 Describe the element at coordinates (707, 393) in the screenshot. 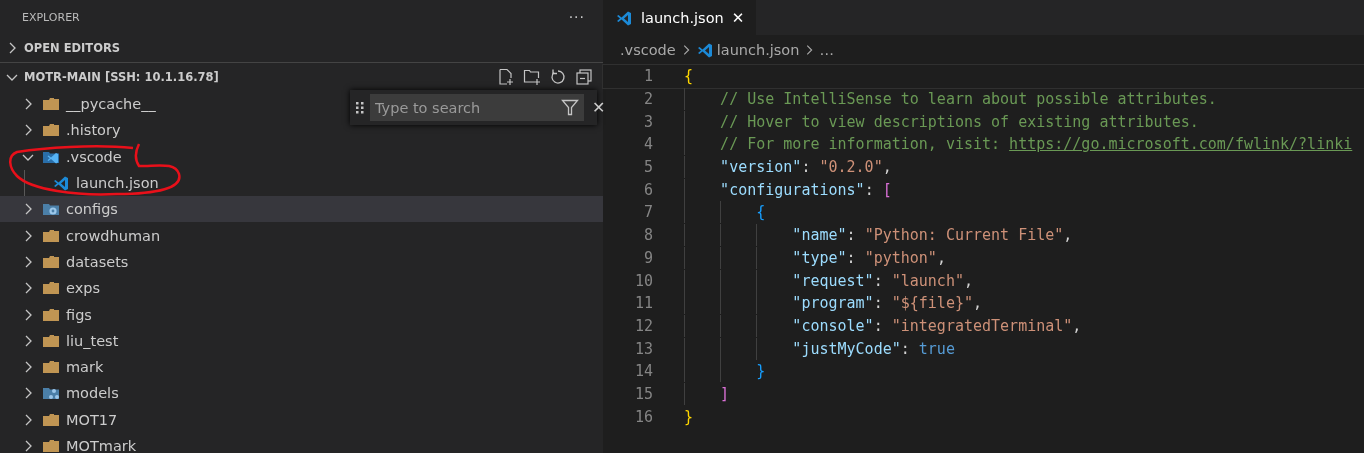

I see `code-line: ]` at that location.